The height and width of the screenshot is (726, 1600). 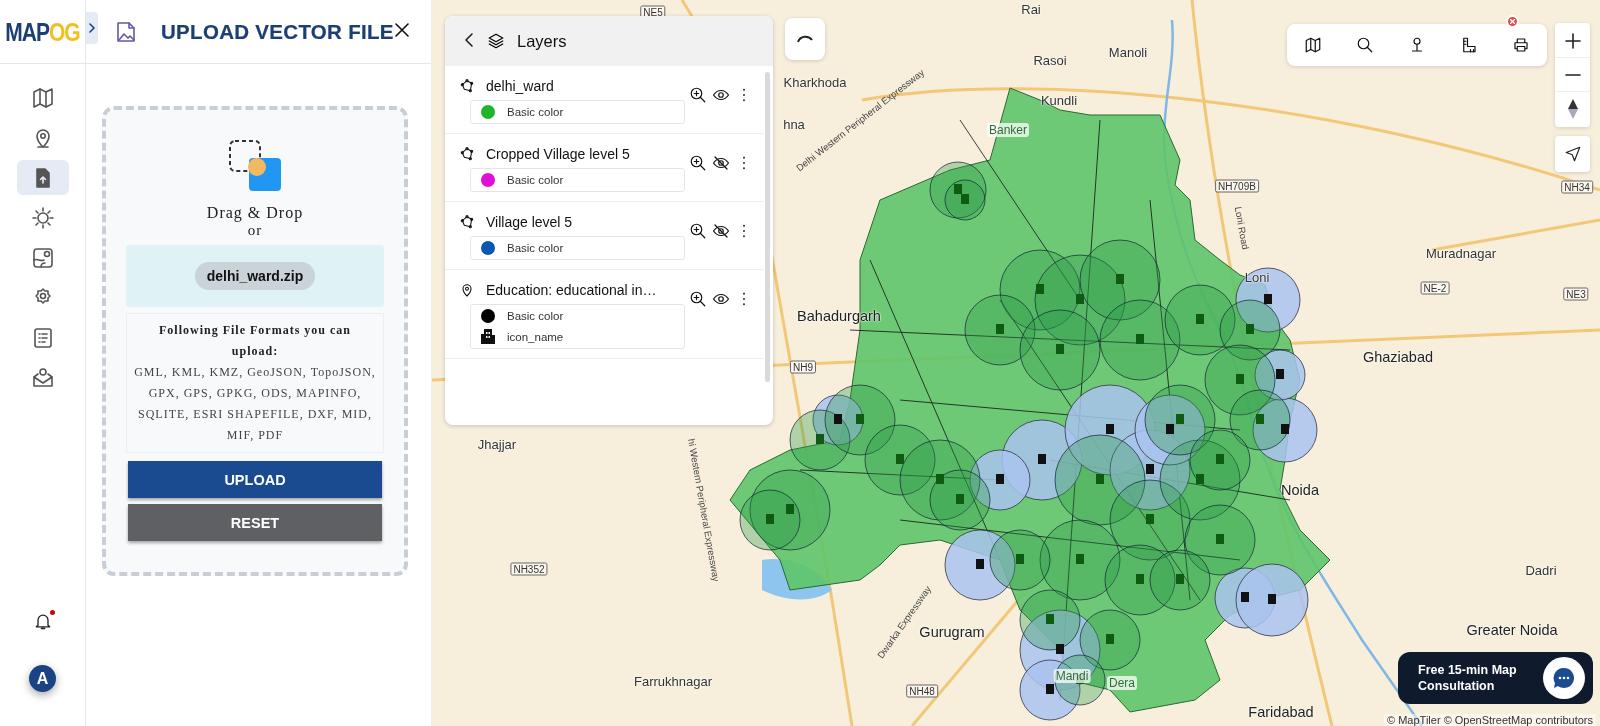 What do you see at coordinates (42, 678) in the screenshot?
I see `avatar: A` at bounding box center [42, 678].